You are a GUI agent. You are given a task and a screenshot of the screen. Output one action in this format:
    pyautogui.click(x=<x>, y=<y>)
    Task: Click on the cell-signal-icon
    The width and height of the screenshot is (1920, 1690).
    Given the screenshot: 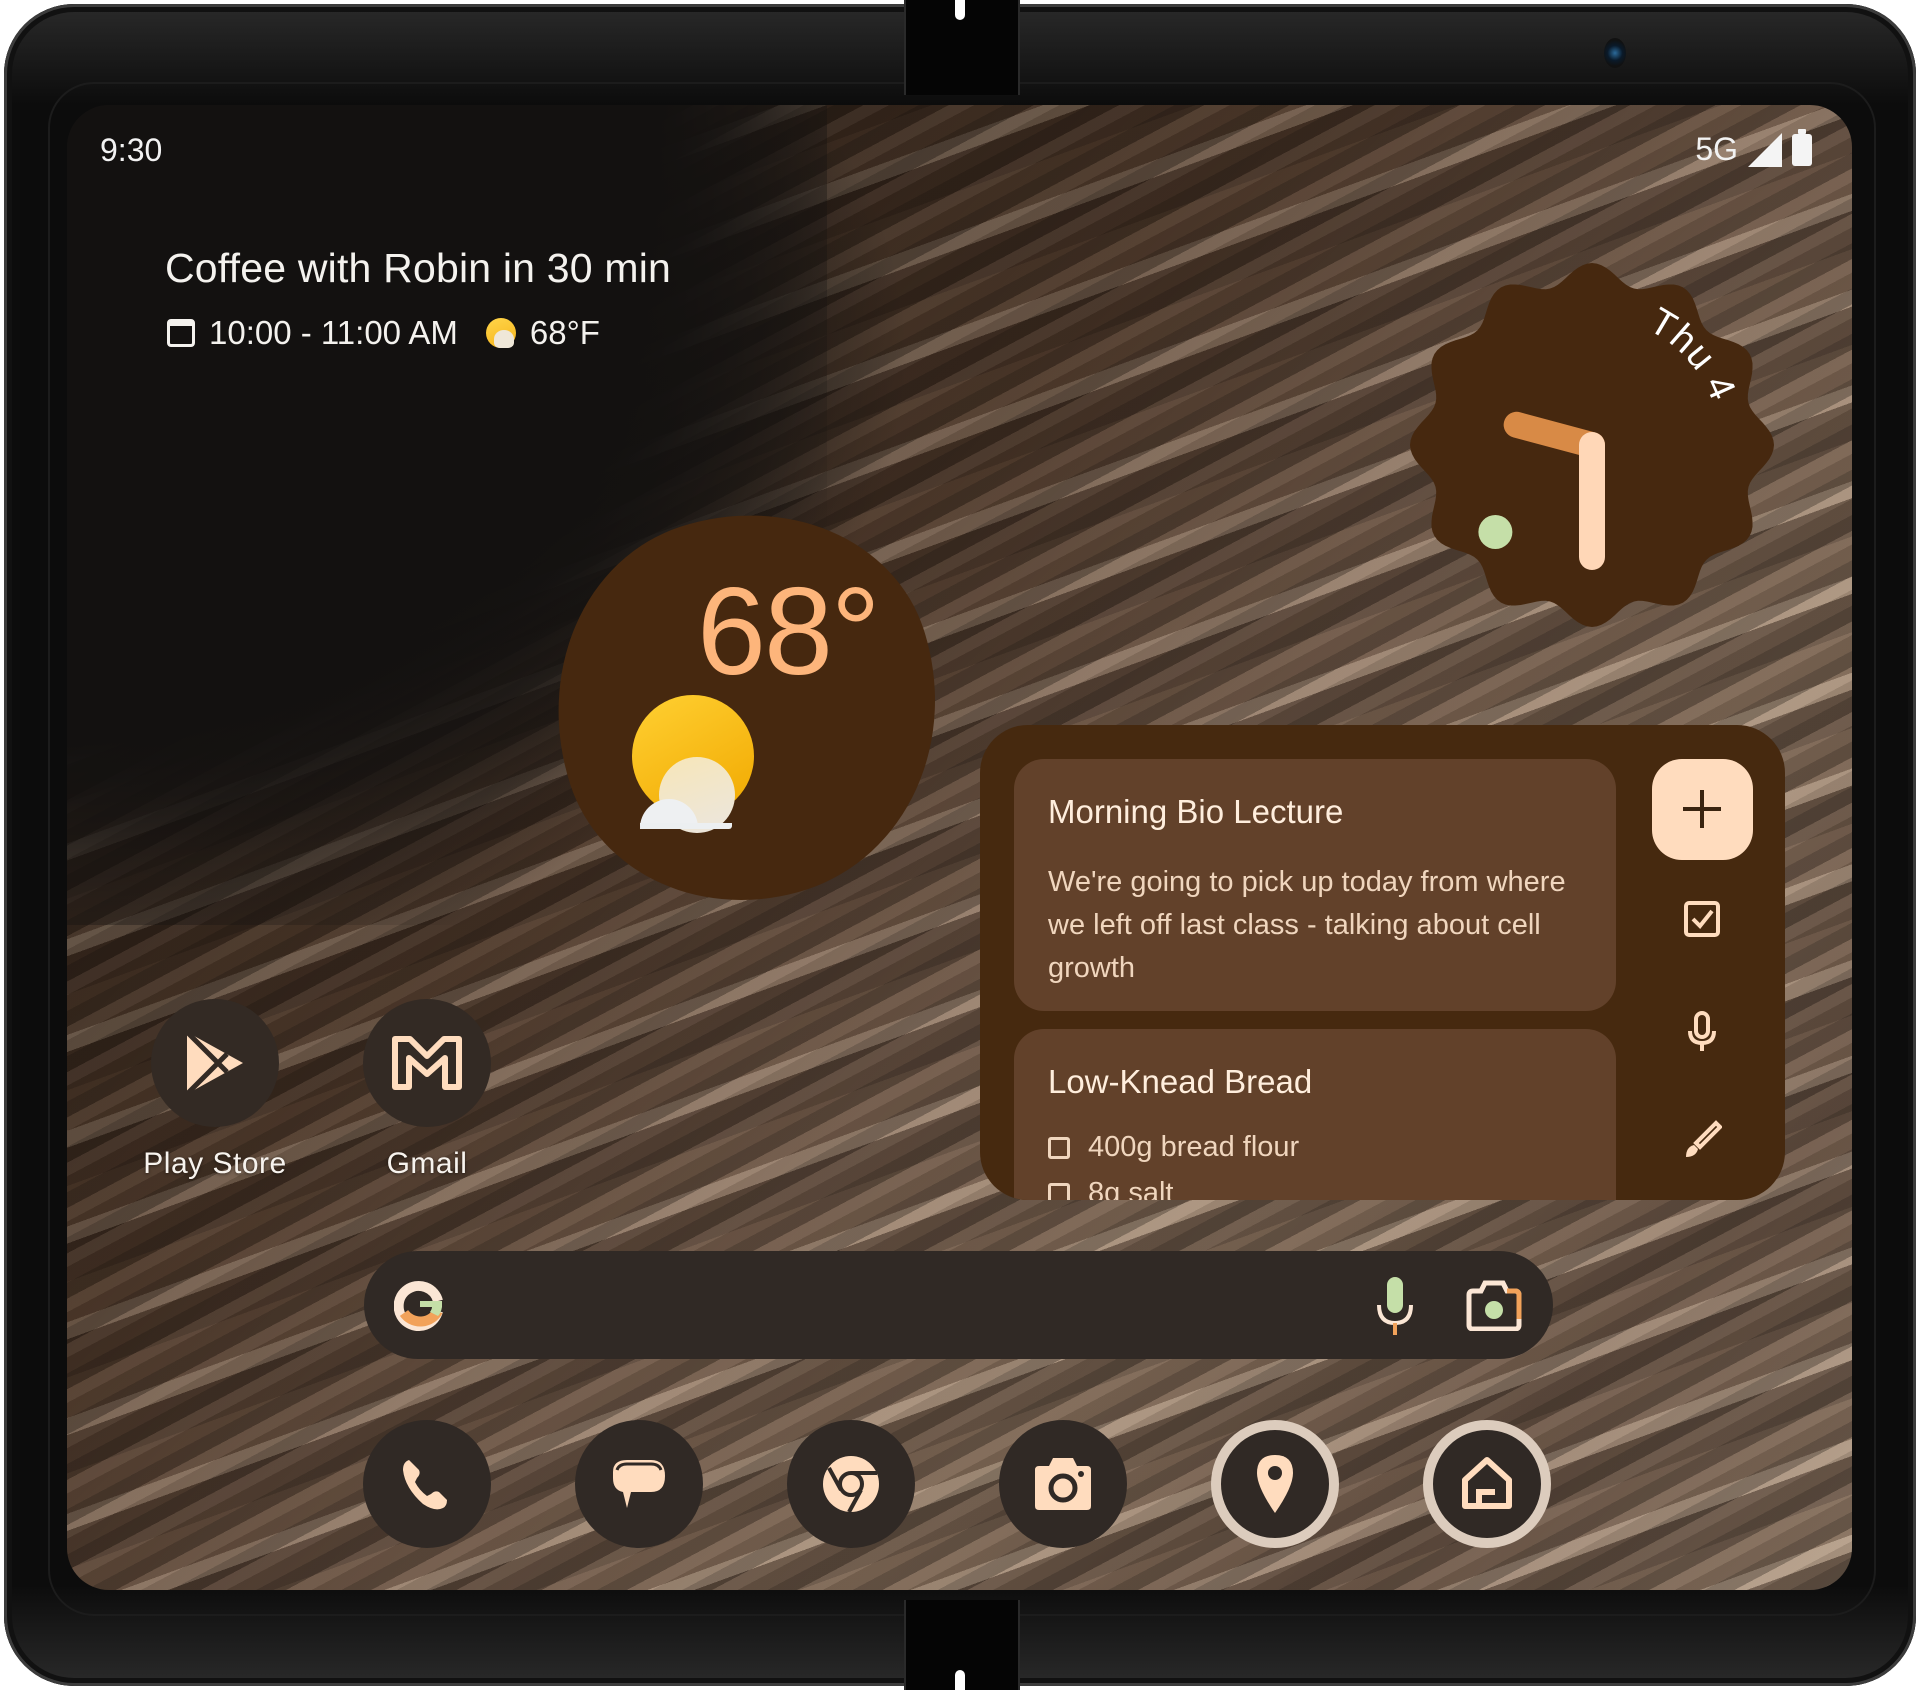 What is the action you would take?
    pyautogui.click(x=1765, y=149)
    